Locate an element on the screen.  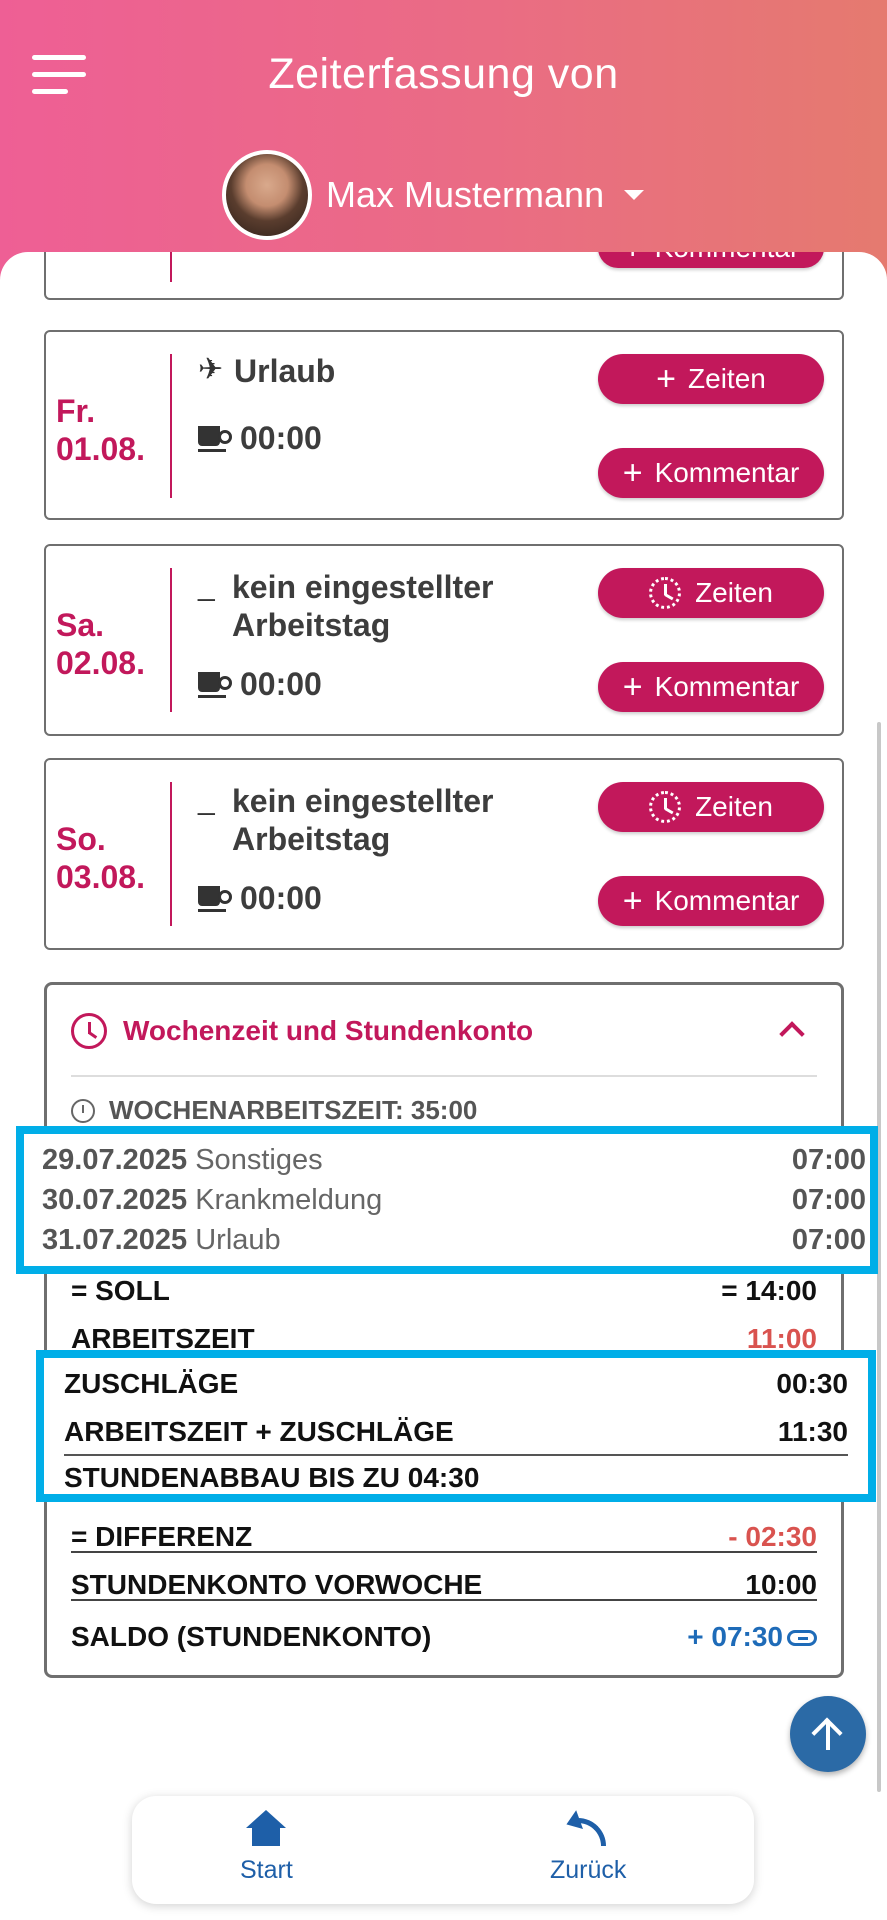
scroll-top-button is located at coordinates (828, 1734).